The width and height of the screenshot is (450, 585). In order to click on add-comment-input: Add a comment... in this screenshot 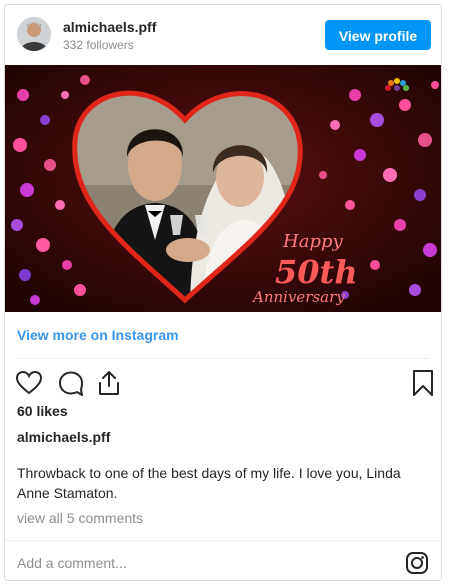, I will do `click(72, 563)`.